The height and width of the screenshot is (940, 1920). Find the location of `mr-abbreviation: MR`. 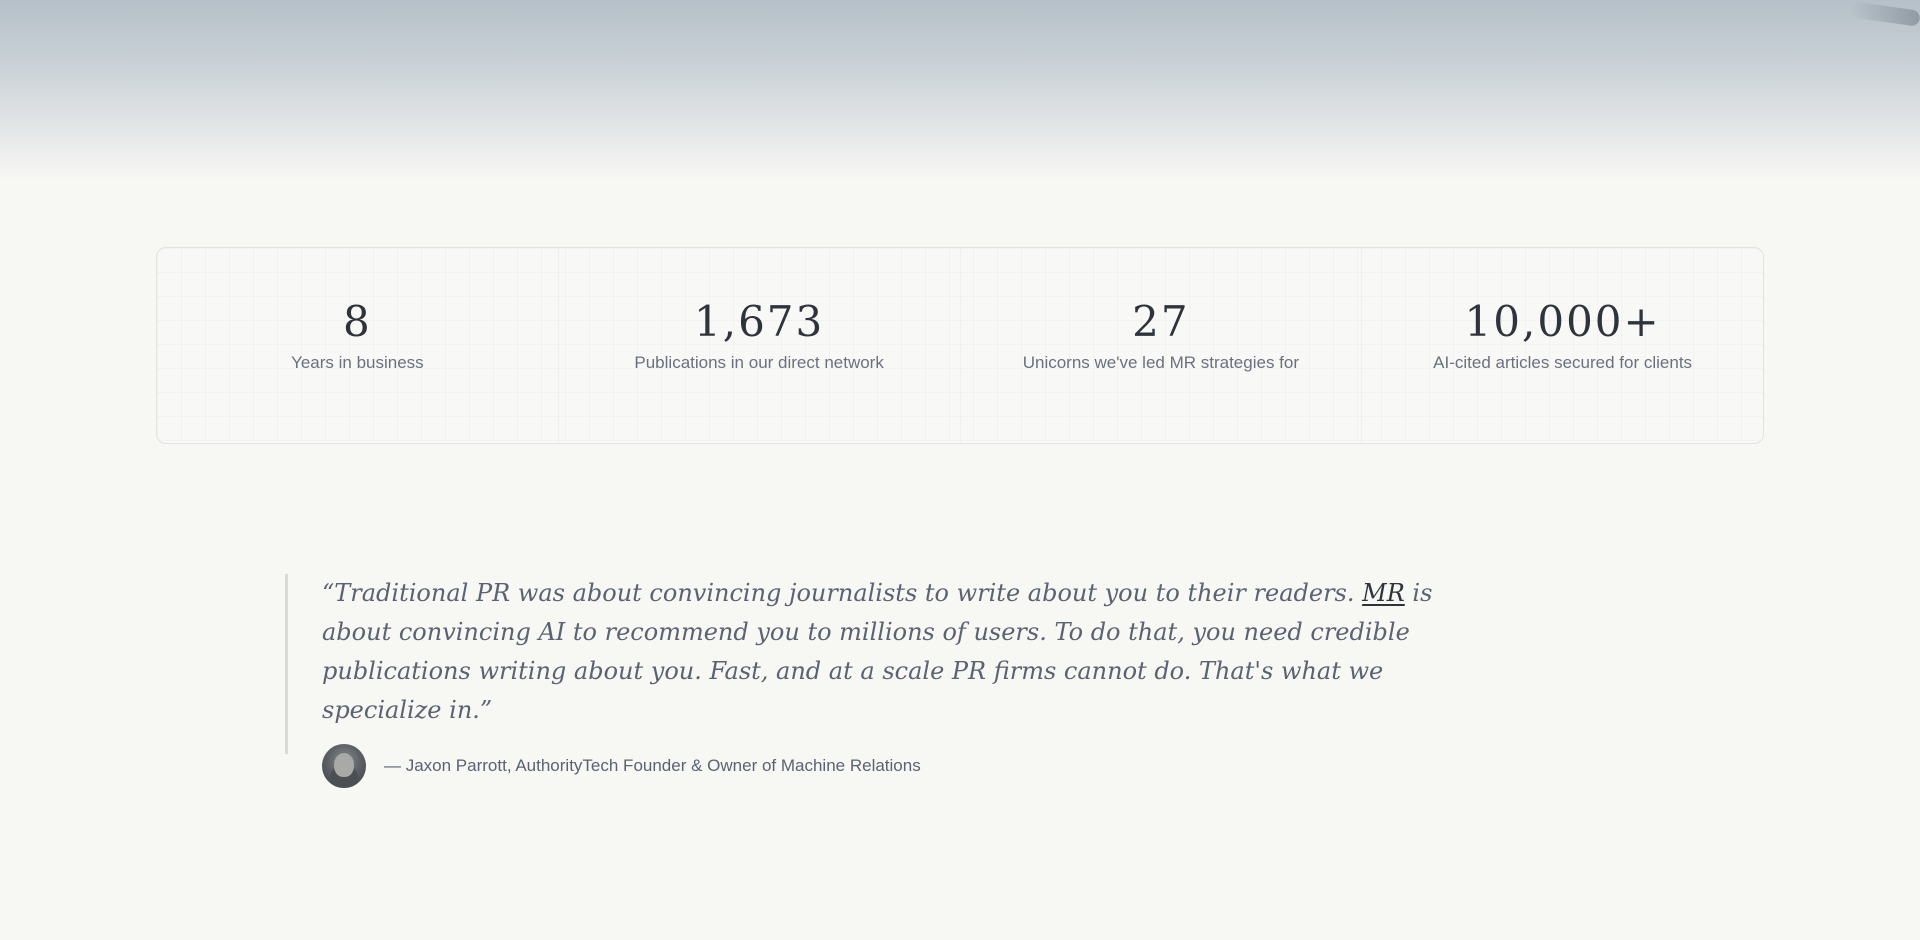

mr-abbreviation: MR is located at coordinates (1383, 593).